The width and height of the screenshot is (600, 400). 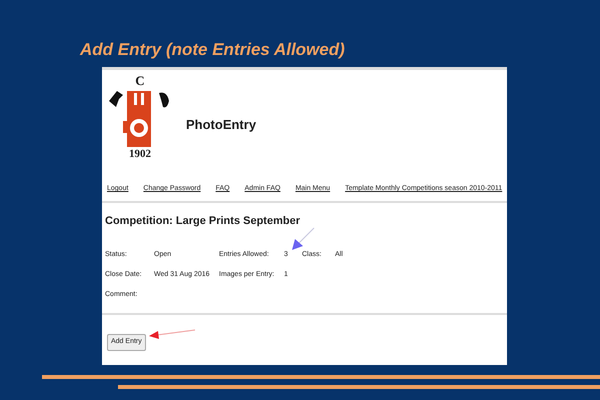 I want to click on site-title: PhotoEntry, so click(x=221, y=125).